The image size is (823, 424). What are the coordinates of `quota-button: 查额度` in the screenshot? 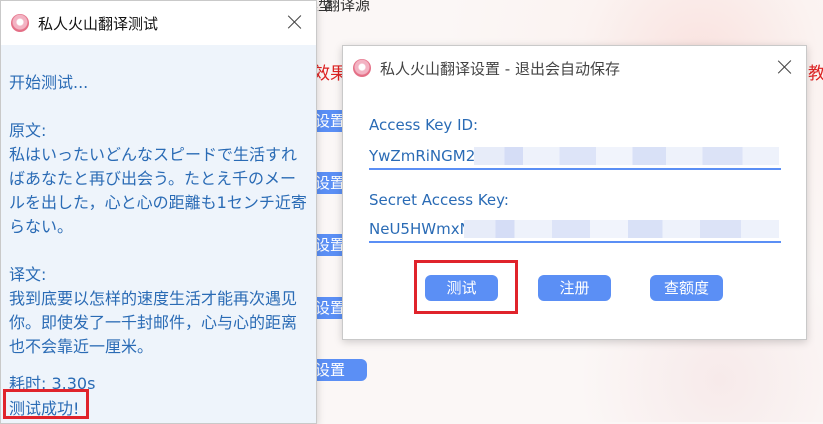 It's located at (686, 288).